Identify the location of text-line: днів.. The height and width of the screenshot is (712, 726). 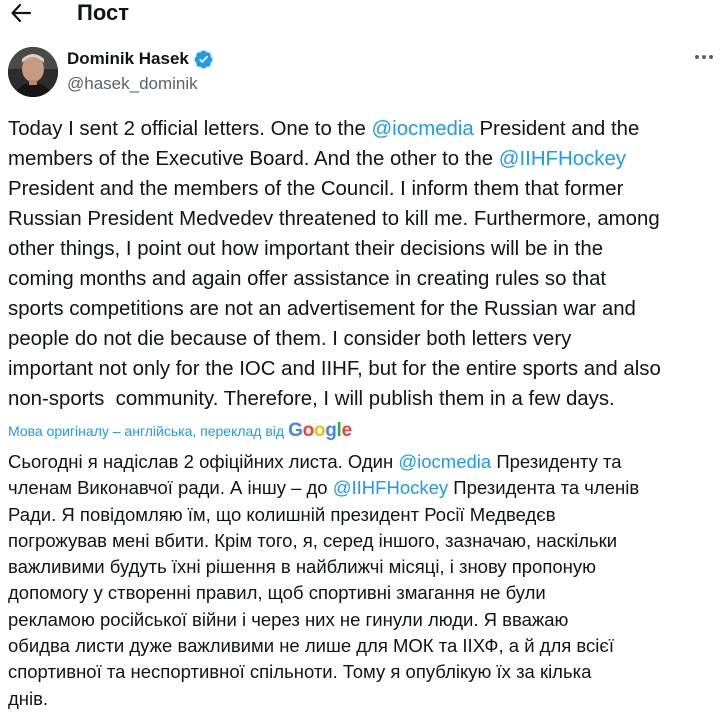
(364, 699).